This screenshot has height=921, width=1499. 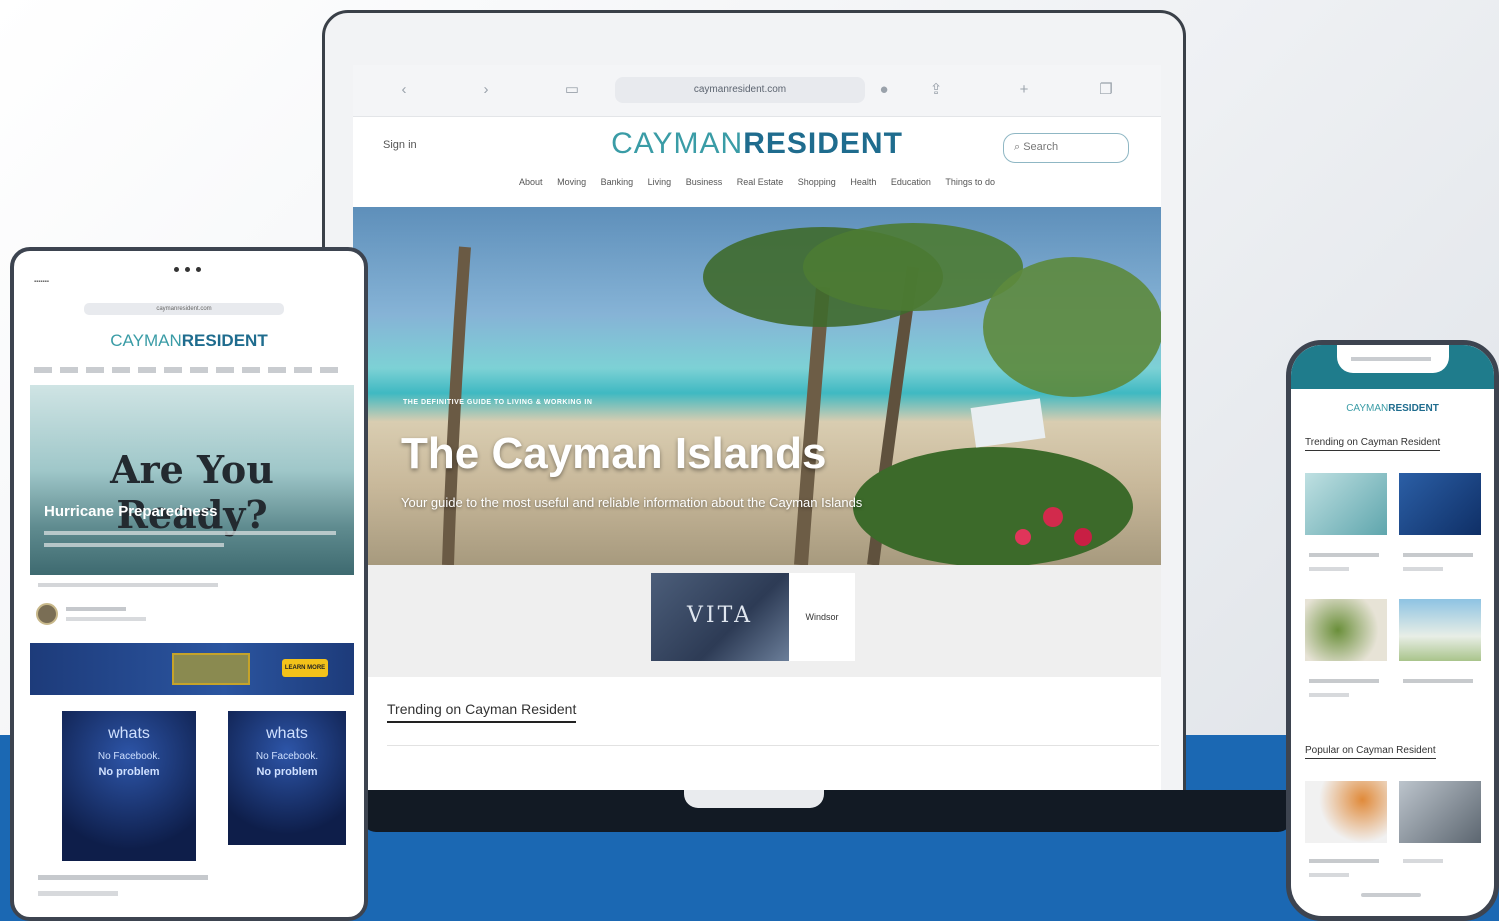 What do you see at coordinates (970, 182) in the screenshot?
I see `nav-item: Things to do` at bounding box center [970, 182].